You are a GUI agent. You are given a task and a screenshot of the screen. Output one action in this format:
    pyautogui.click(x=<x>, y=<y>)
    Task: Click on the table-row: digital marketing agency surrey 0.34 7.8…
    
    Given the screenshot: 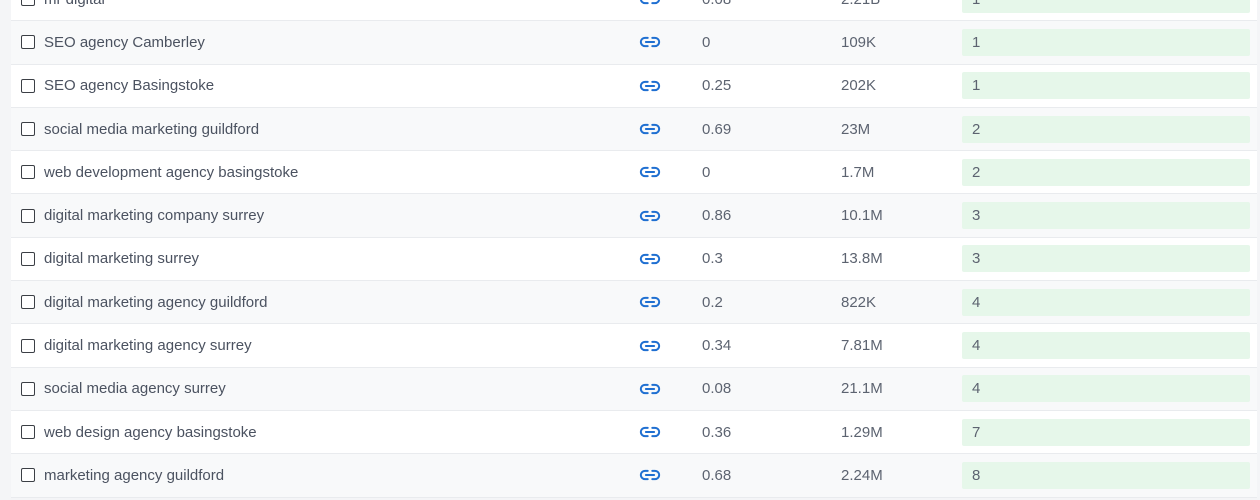 What is the action you would take?
    pyautogui.click(x=634, y=346)
    